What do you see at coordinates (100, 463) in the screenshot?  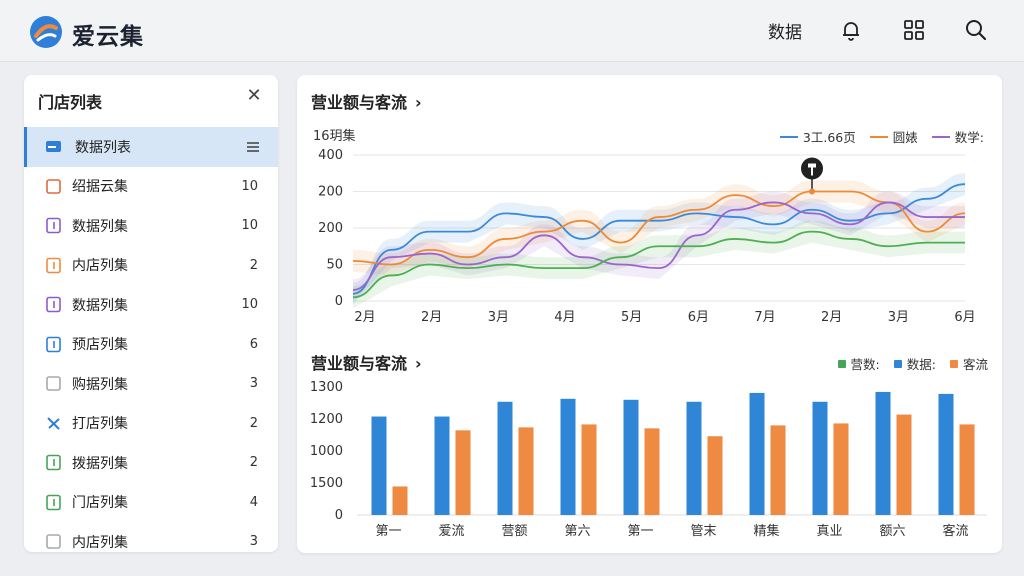 I see `store-item-label: 拨据列集` at bounding box center [100, 463].